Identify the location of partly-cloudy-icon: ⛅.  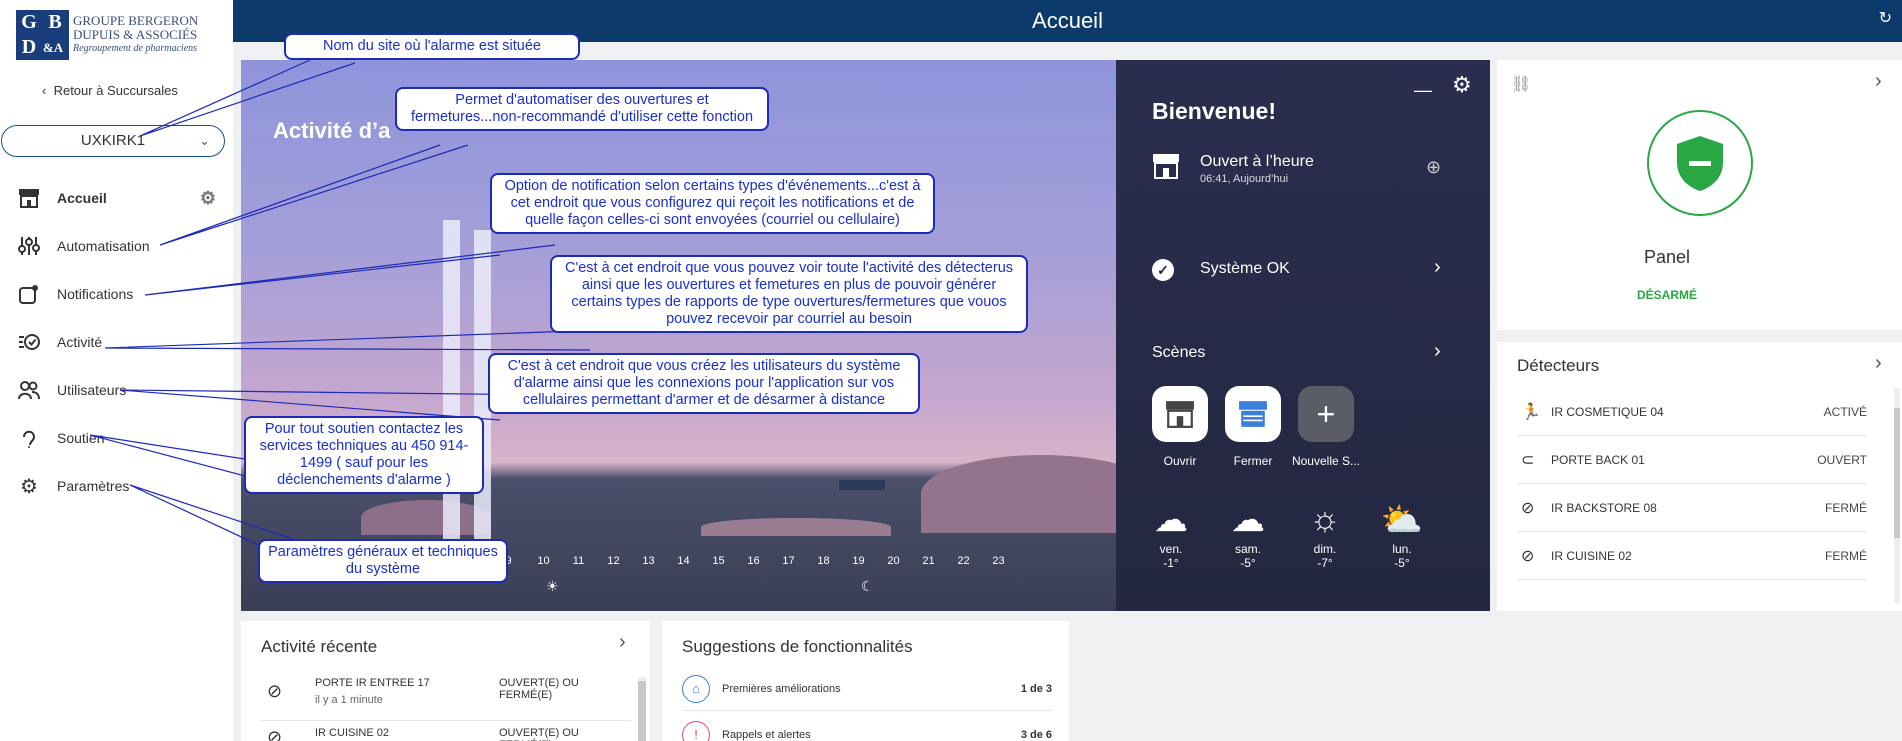
(1402, 520).